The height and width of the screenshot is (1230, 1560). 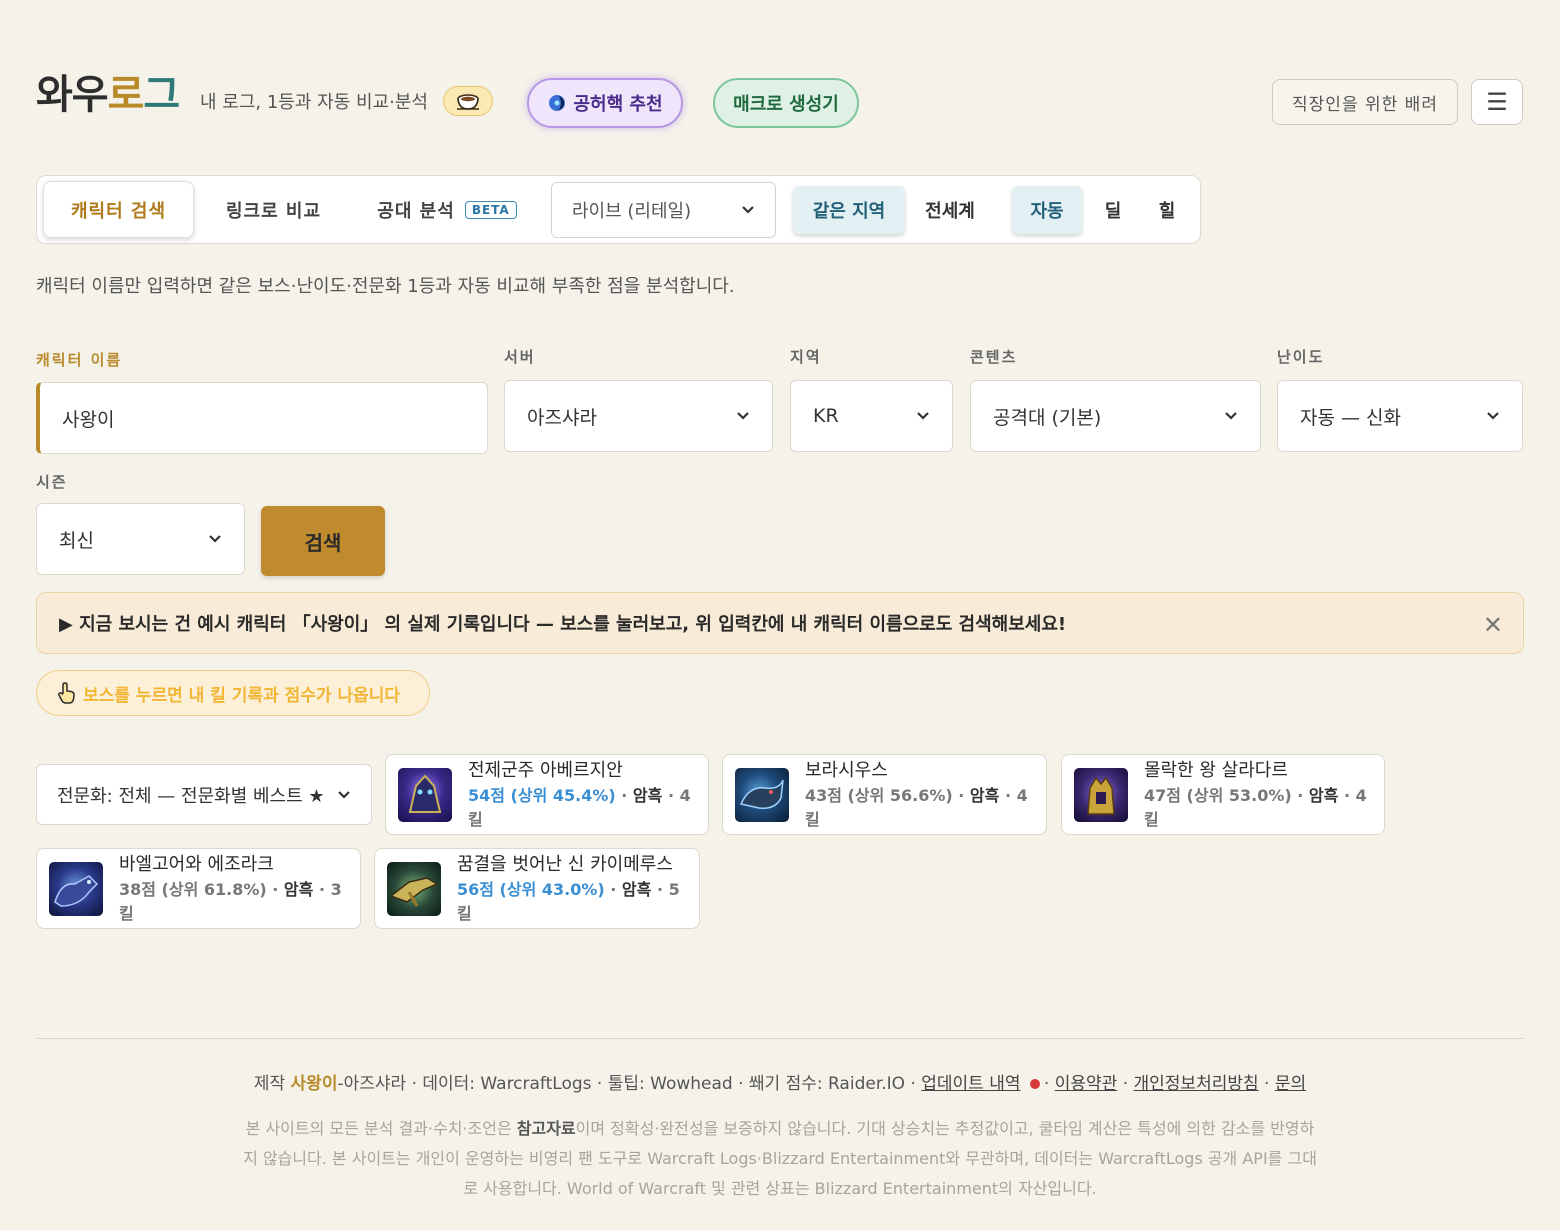 I want to click on office-mode-button: 직장인을 위한 배려, so click(x=1365, y=102).